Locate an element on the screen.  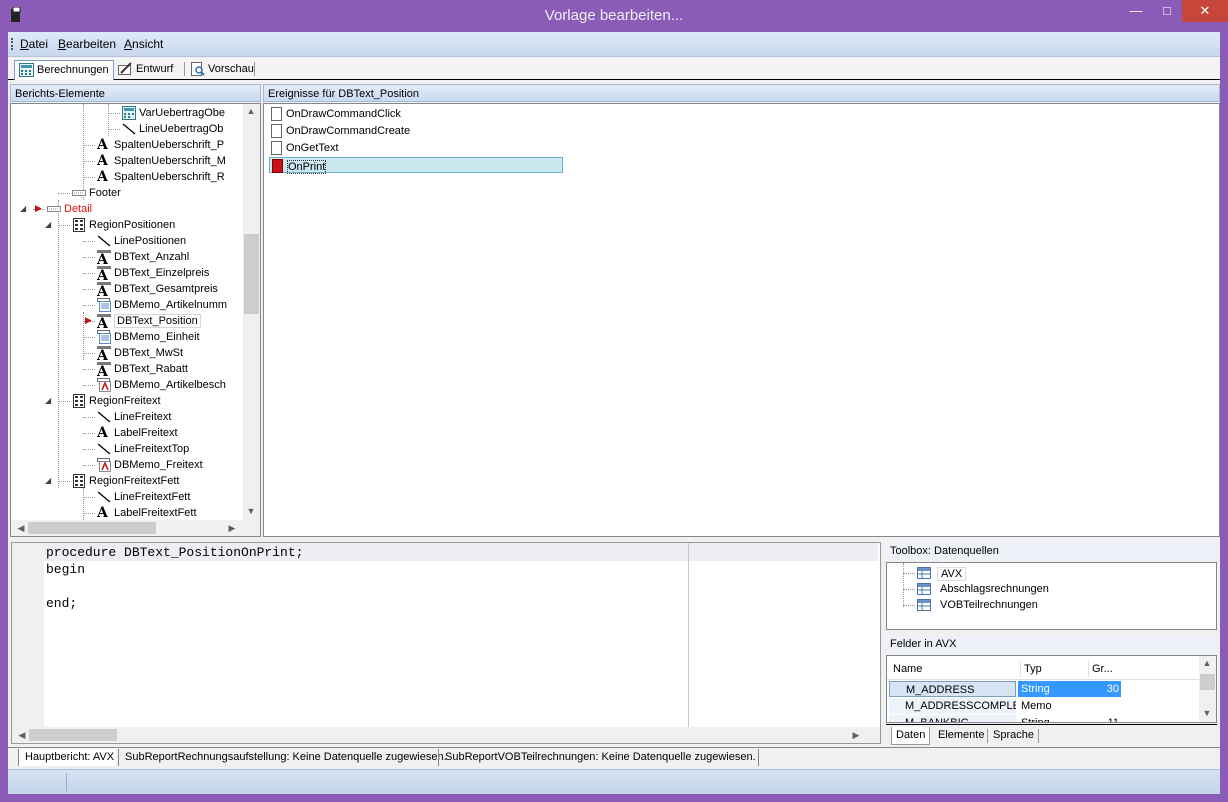
tree-item-label: DBText_MwSt is located at coordinates (149, 353).